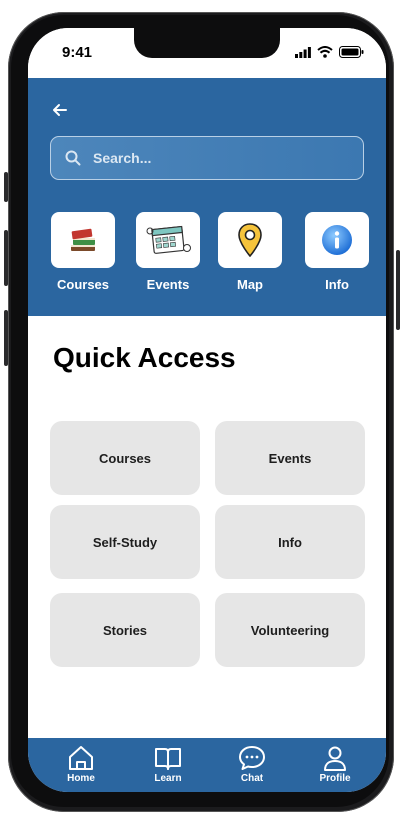 The height and width of the screenshot is (820, 404). What do you see at coordinates (81, 758) in the screenshot?
I see `home-icon` at bounding box center [81, 758].